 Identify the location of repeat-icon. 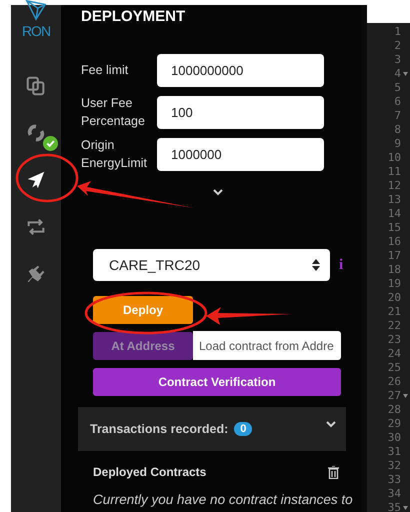
(36, 227).